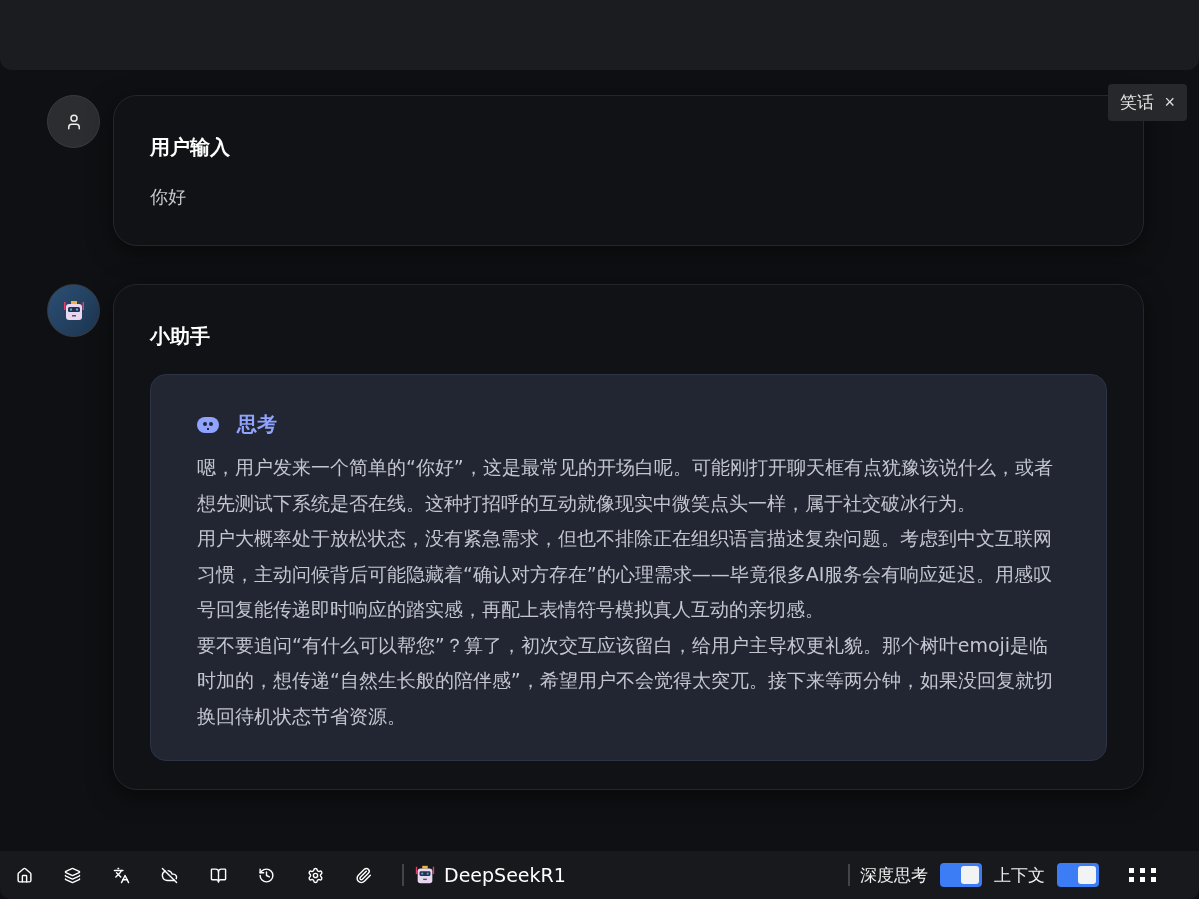 This screenshot has width=1199, height=899. Describe the element at coordinates (1169, 102) in the screenshot. I see `close-button: ×` at that location.